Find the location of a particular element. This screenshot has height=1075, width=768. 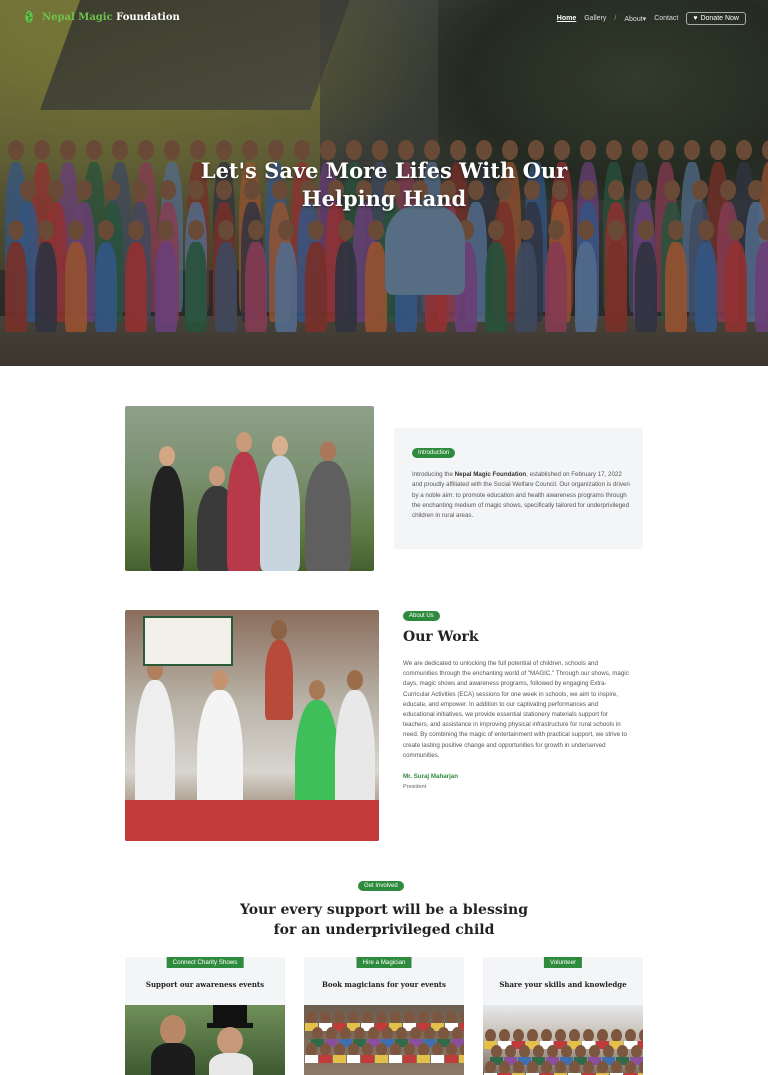

intro-photo is located at coordinates (249, 488).